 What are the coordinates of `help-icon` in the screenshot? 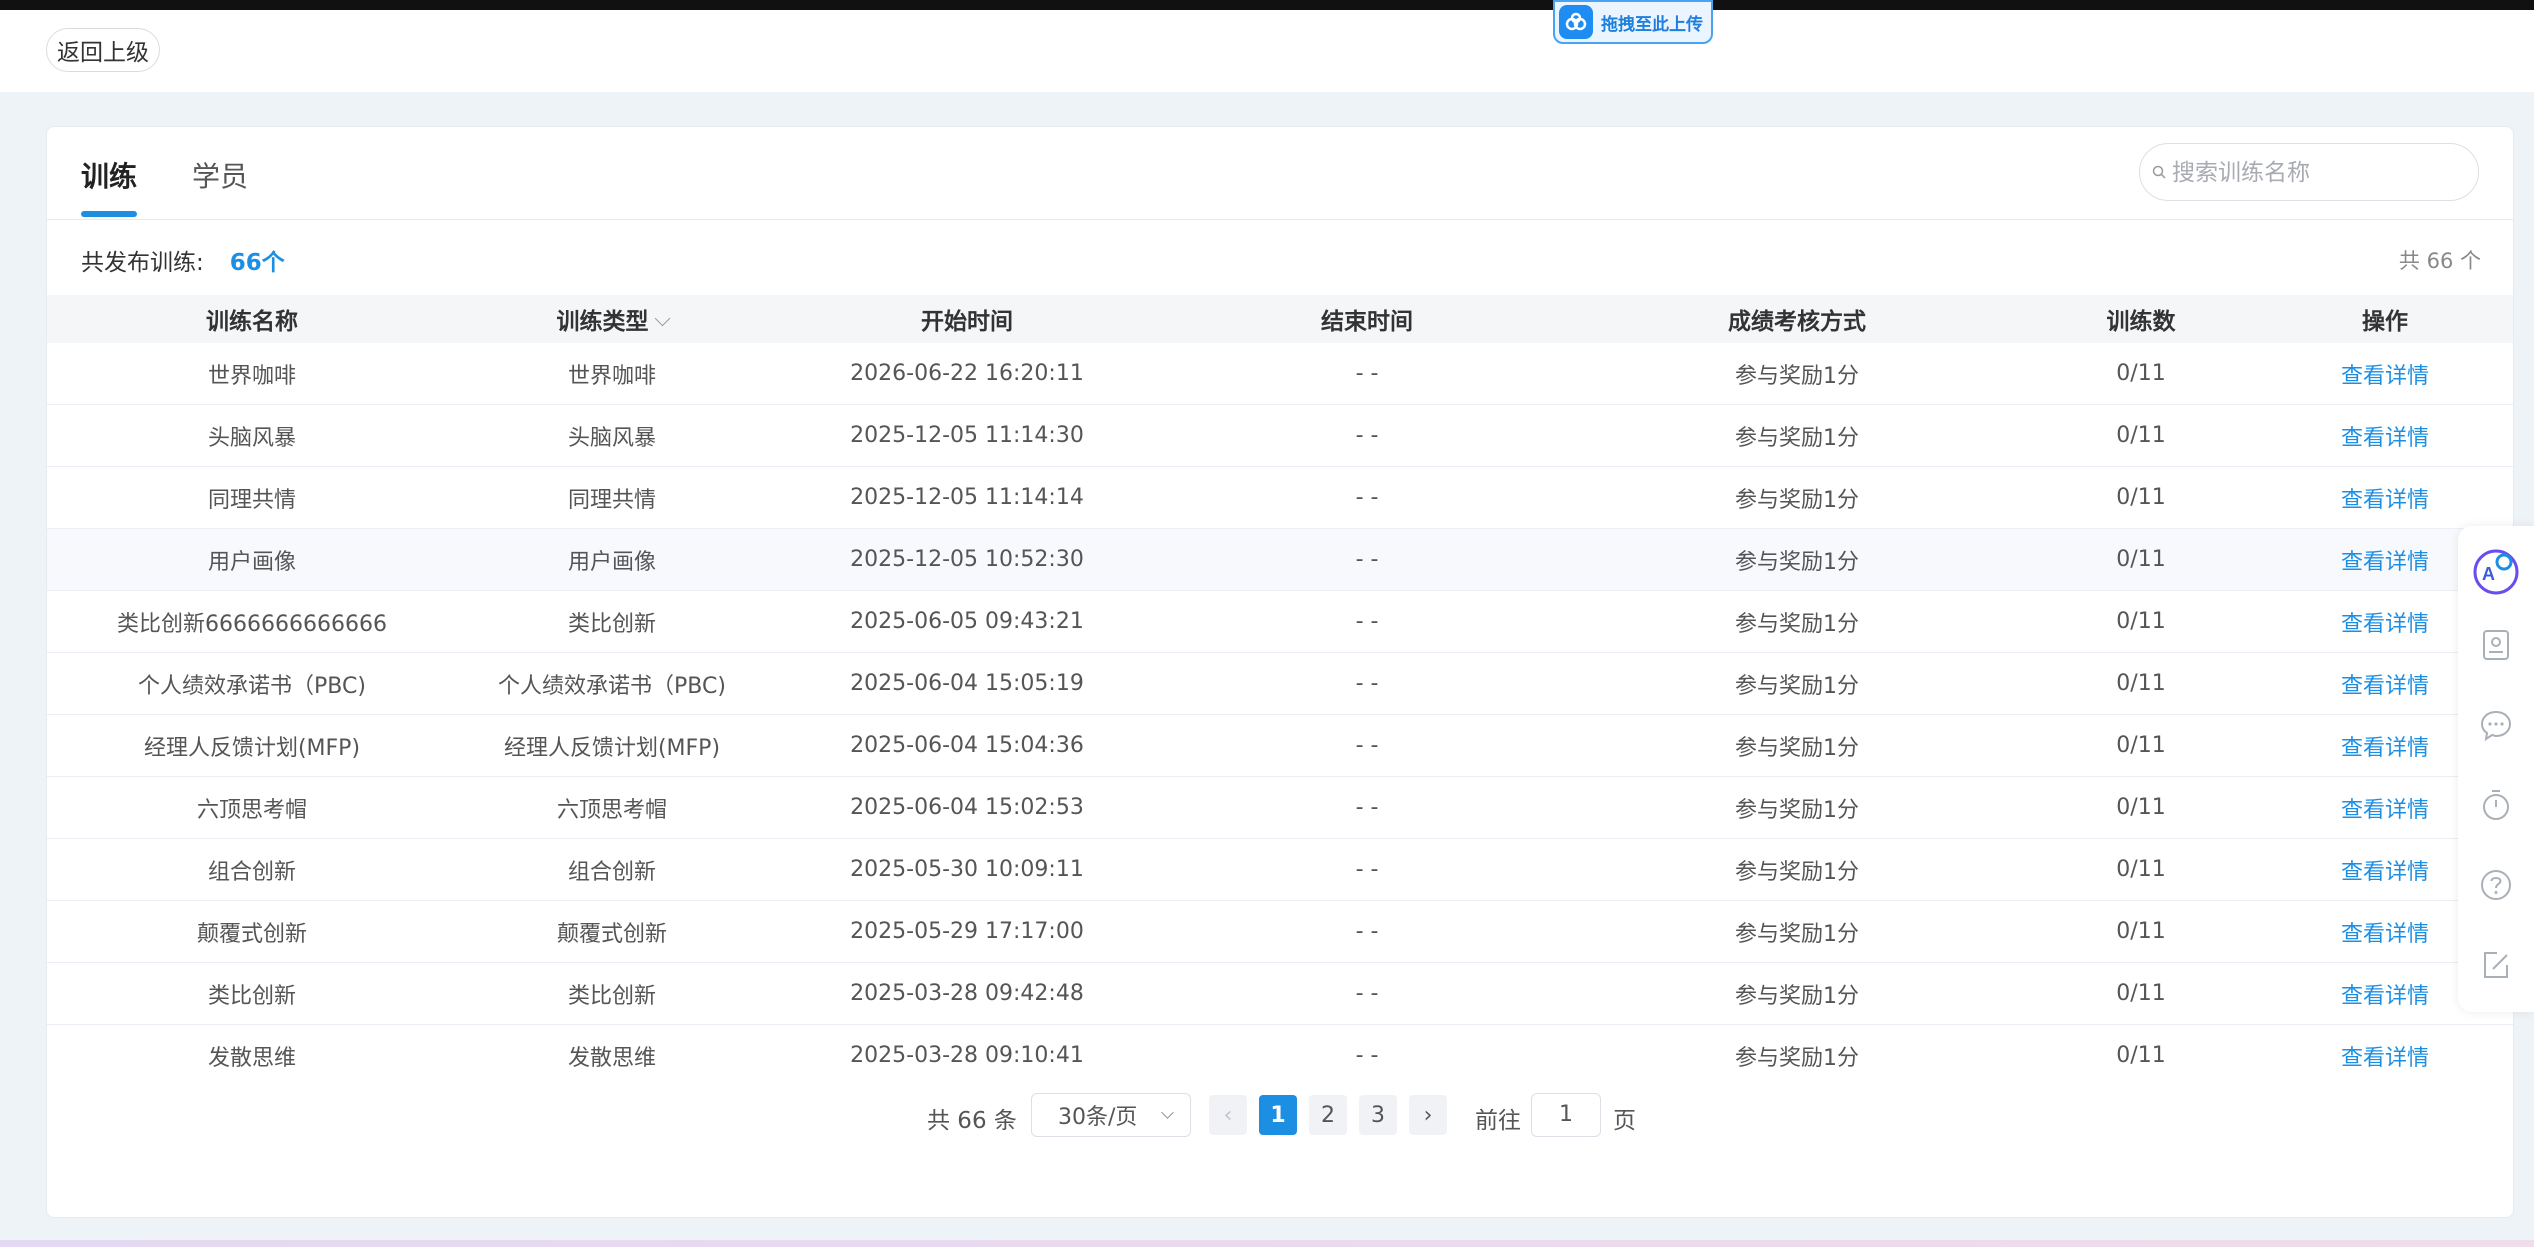 It's located at (2496, 885).